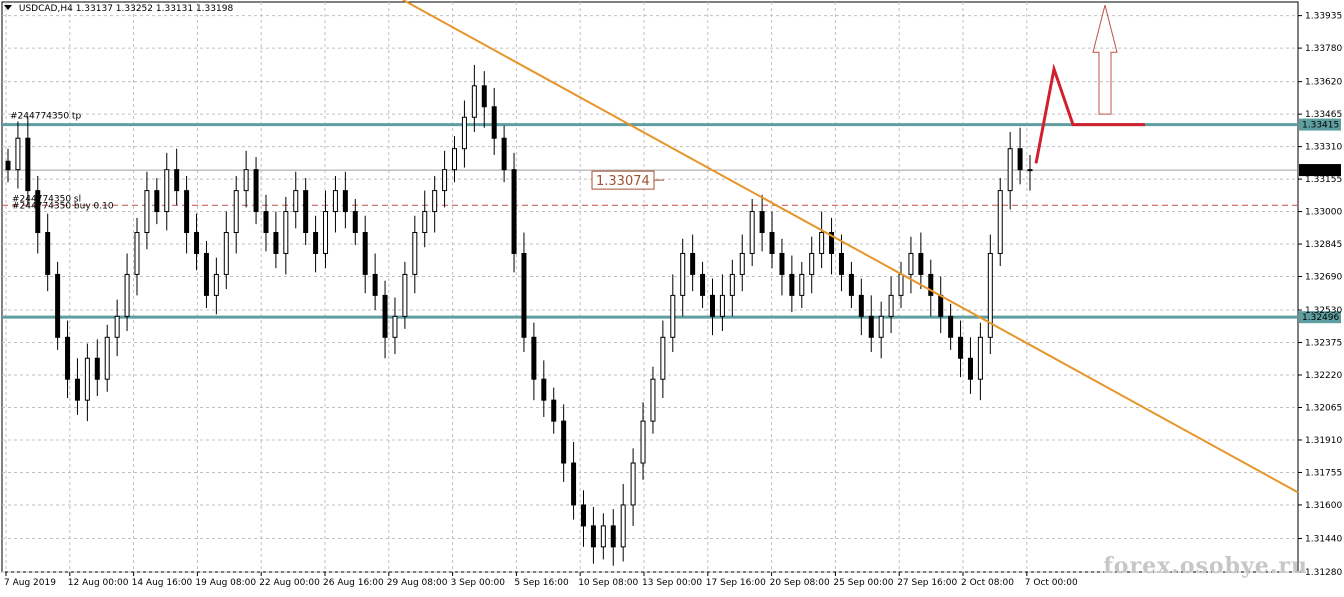 The image size is (1344, 597). I want to click on x-tick-label: 29 Aug 08:00, so click(417, 583).